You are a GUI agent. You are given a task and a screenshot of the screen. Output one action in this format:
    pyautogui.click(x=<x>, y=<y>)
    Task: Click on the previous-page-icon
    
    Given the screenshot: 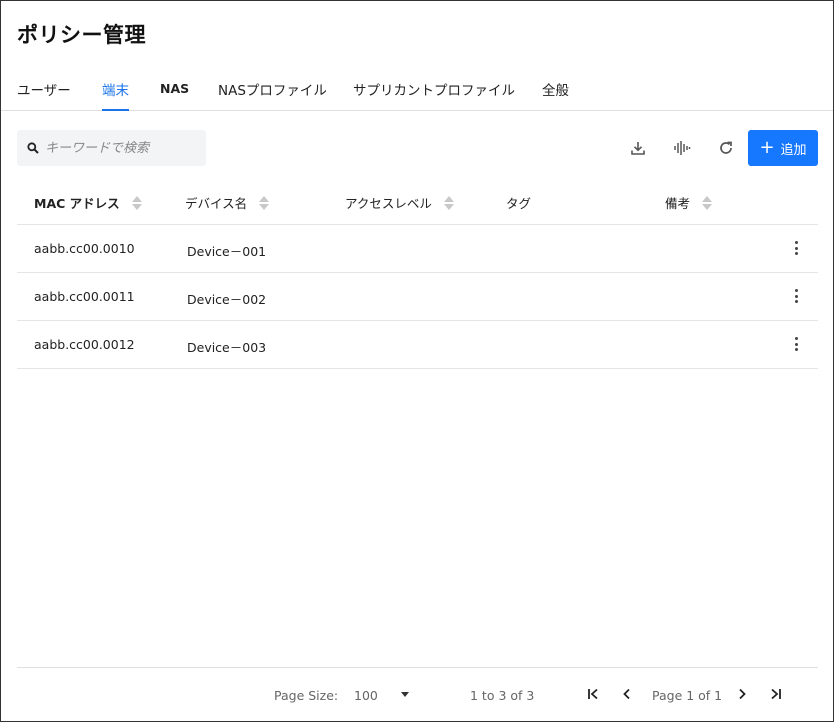 What is the action you would take?
    pyautogui.click(x=627, y=694)
    